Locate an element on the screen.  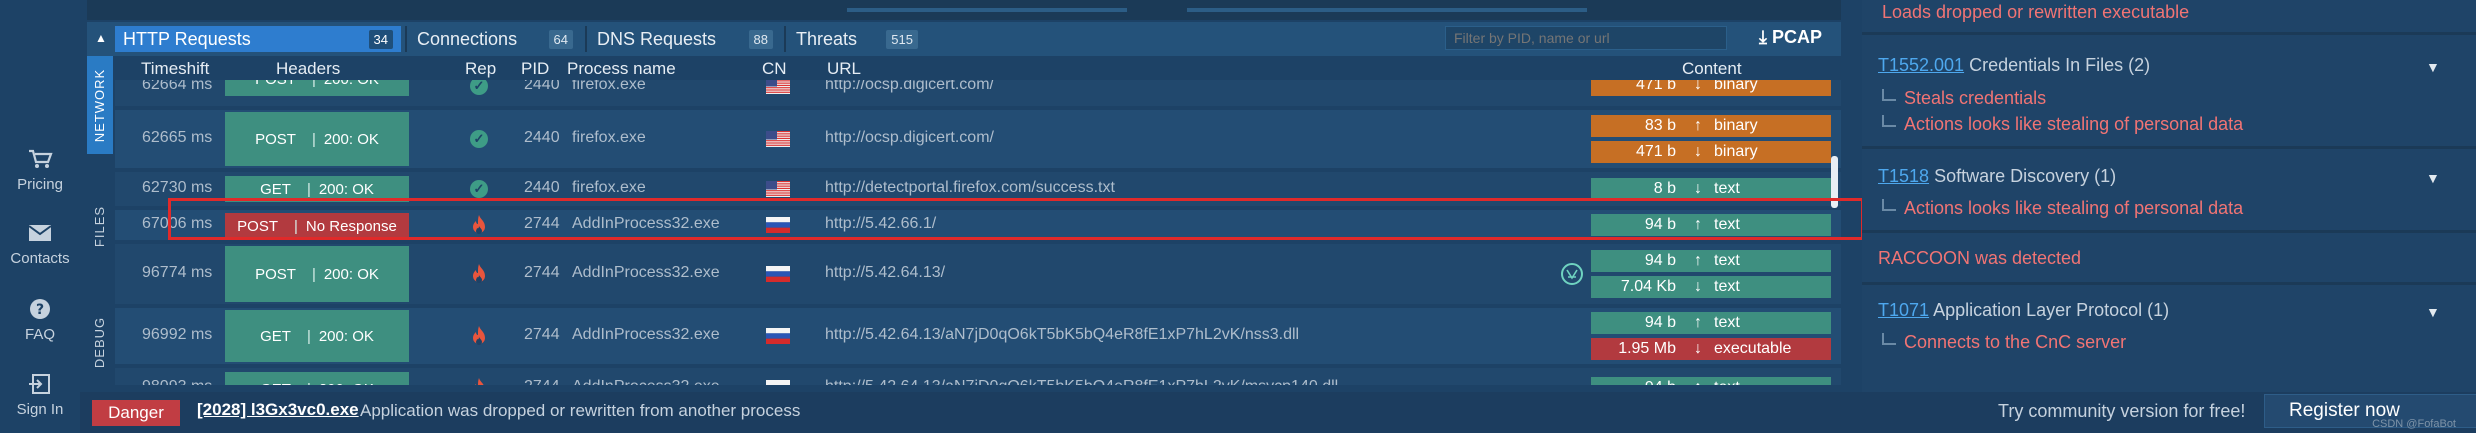
content-cell: 471 b ↓ binary is located at coordinates (1711, 93).